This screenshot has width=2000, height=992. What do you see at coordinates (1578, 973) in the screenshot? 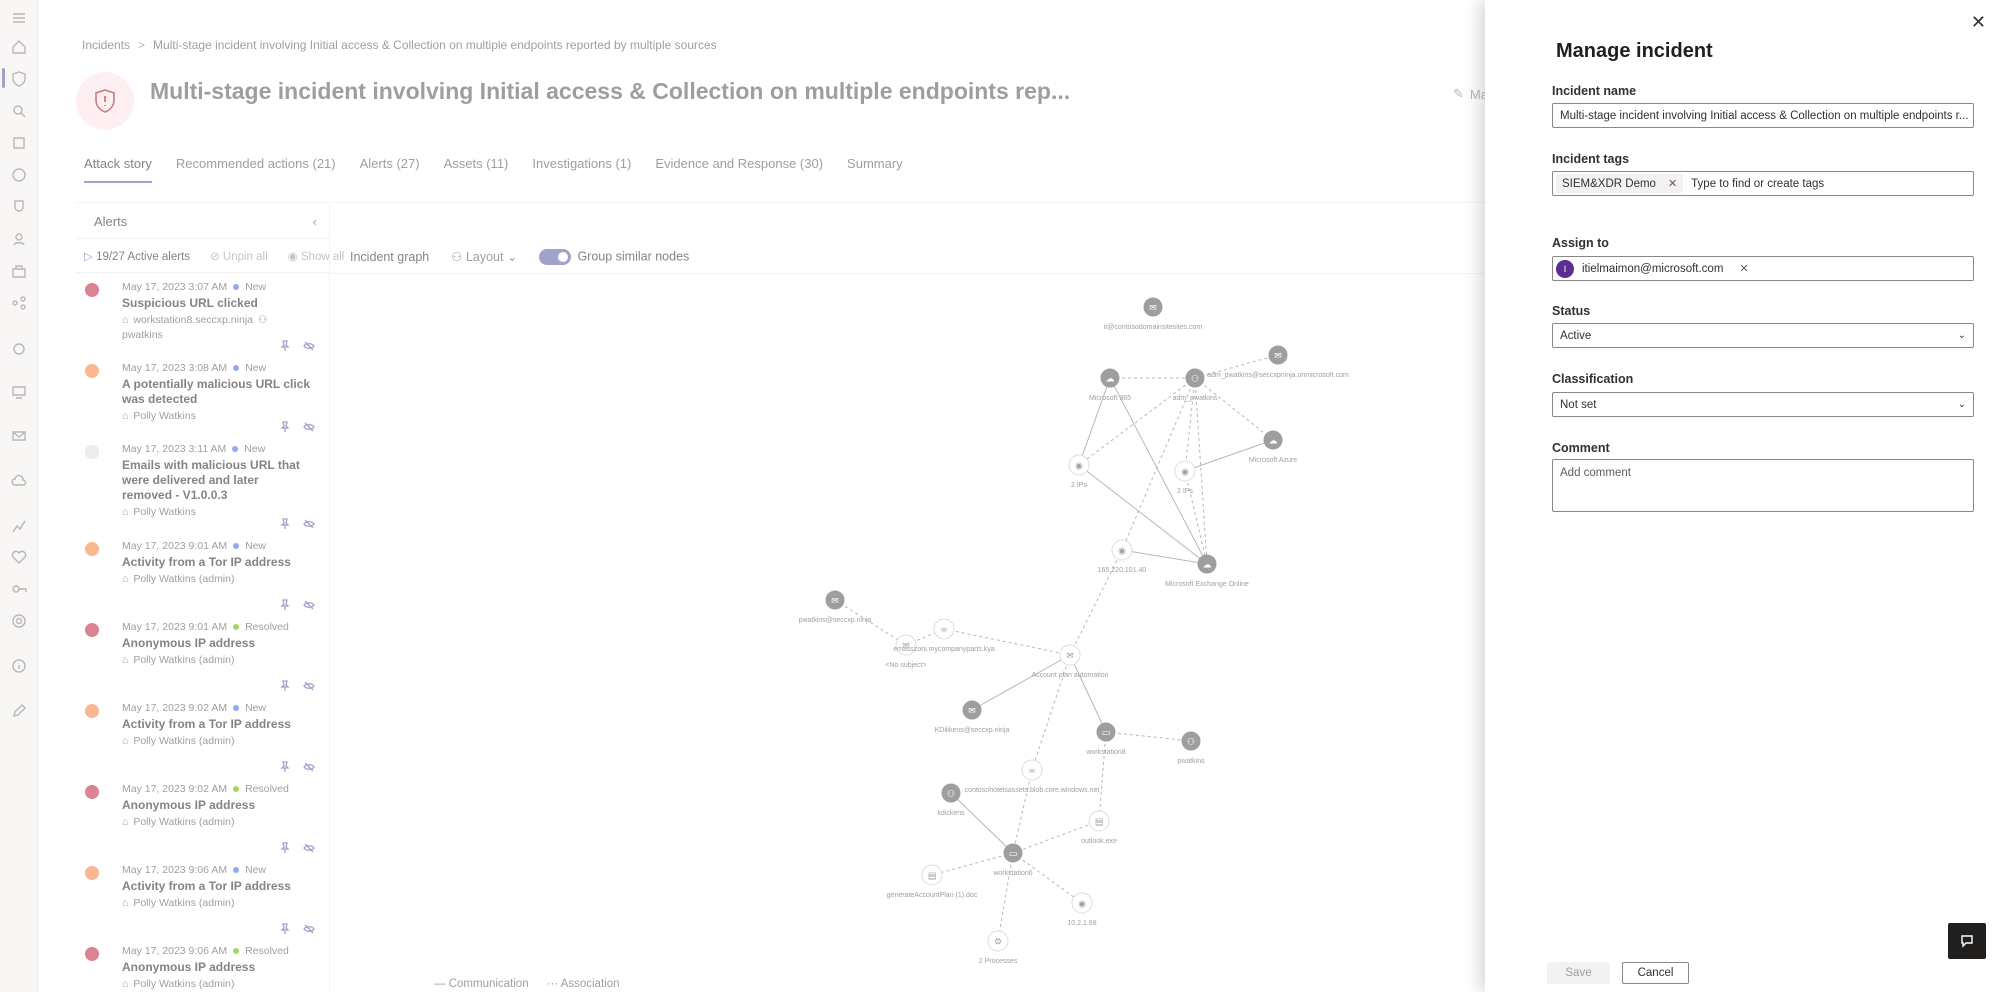
I see `save-button: Save` at bounding box center [1578, 973].